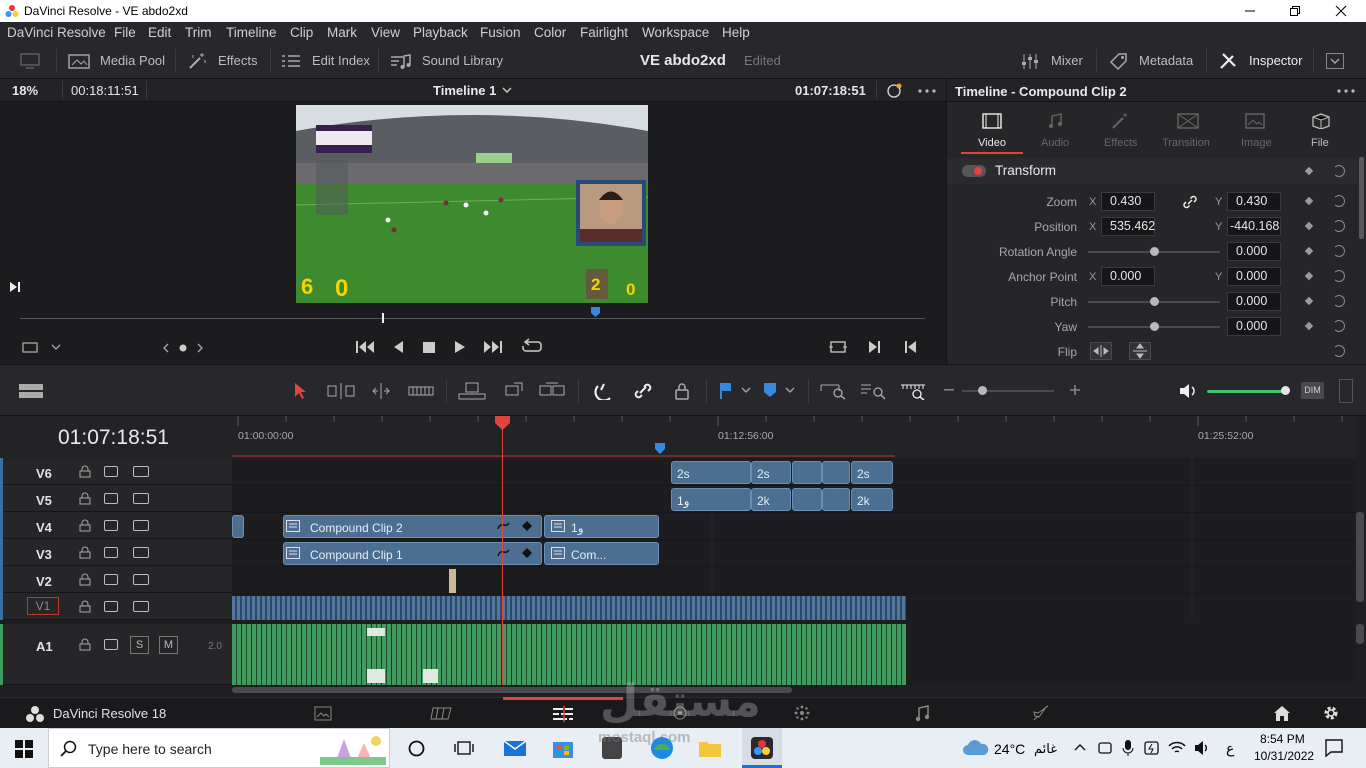 The image size is (1366, 768). I want to click on deliver-page-icon, so click(1041, 713).